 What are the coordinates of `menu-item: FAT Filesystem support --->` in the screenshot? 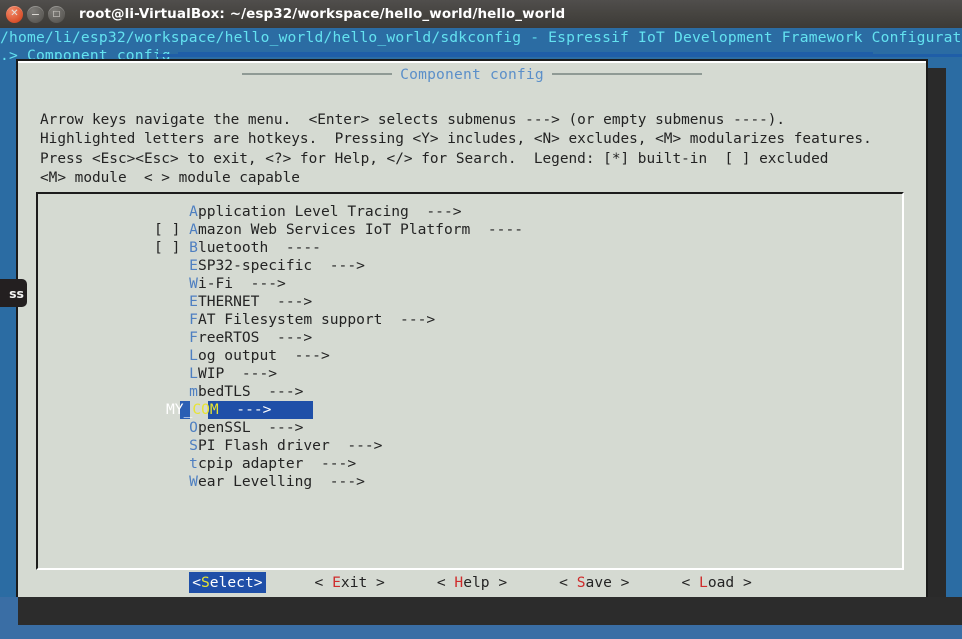 It's located at (470, 320).